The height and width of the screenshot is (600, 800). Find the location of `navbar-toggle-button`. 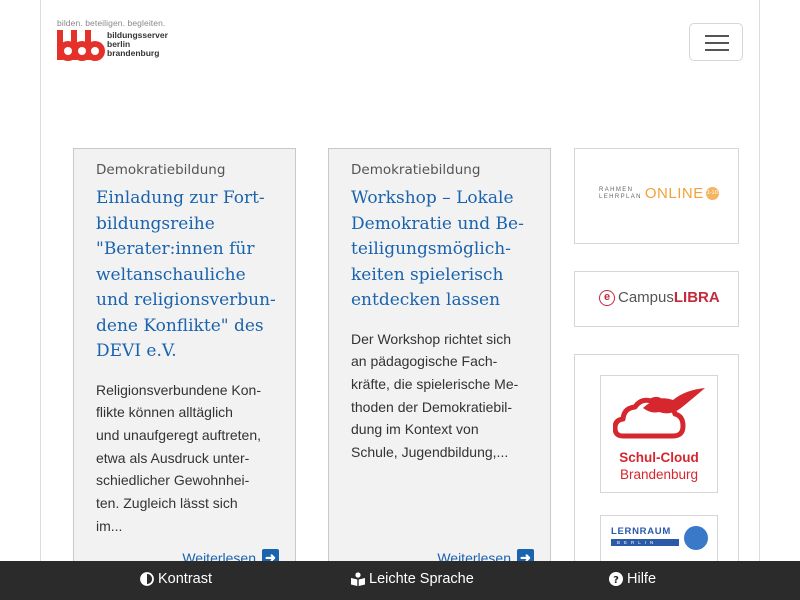

navbar-toggle-button is located at coordinates (716, 42).